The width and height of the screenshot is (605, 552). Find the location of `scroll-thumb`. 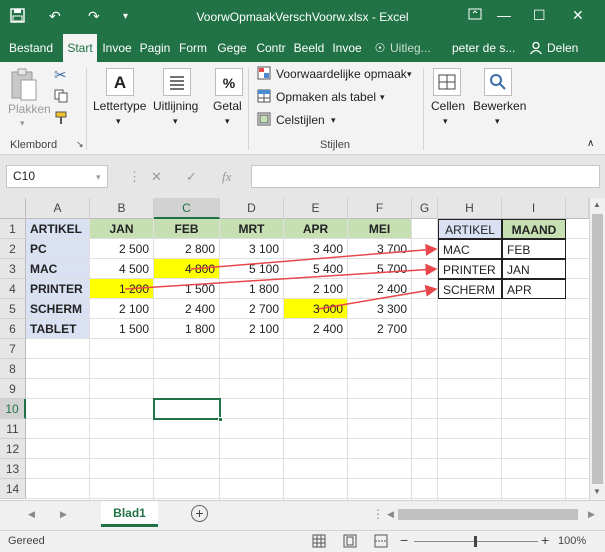

scroll-thumb is located at coordinates (597, 349).